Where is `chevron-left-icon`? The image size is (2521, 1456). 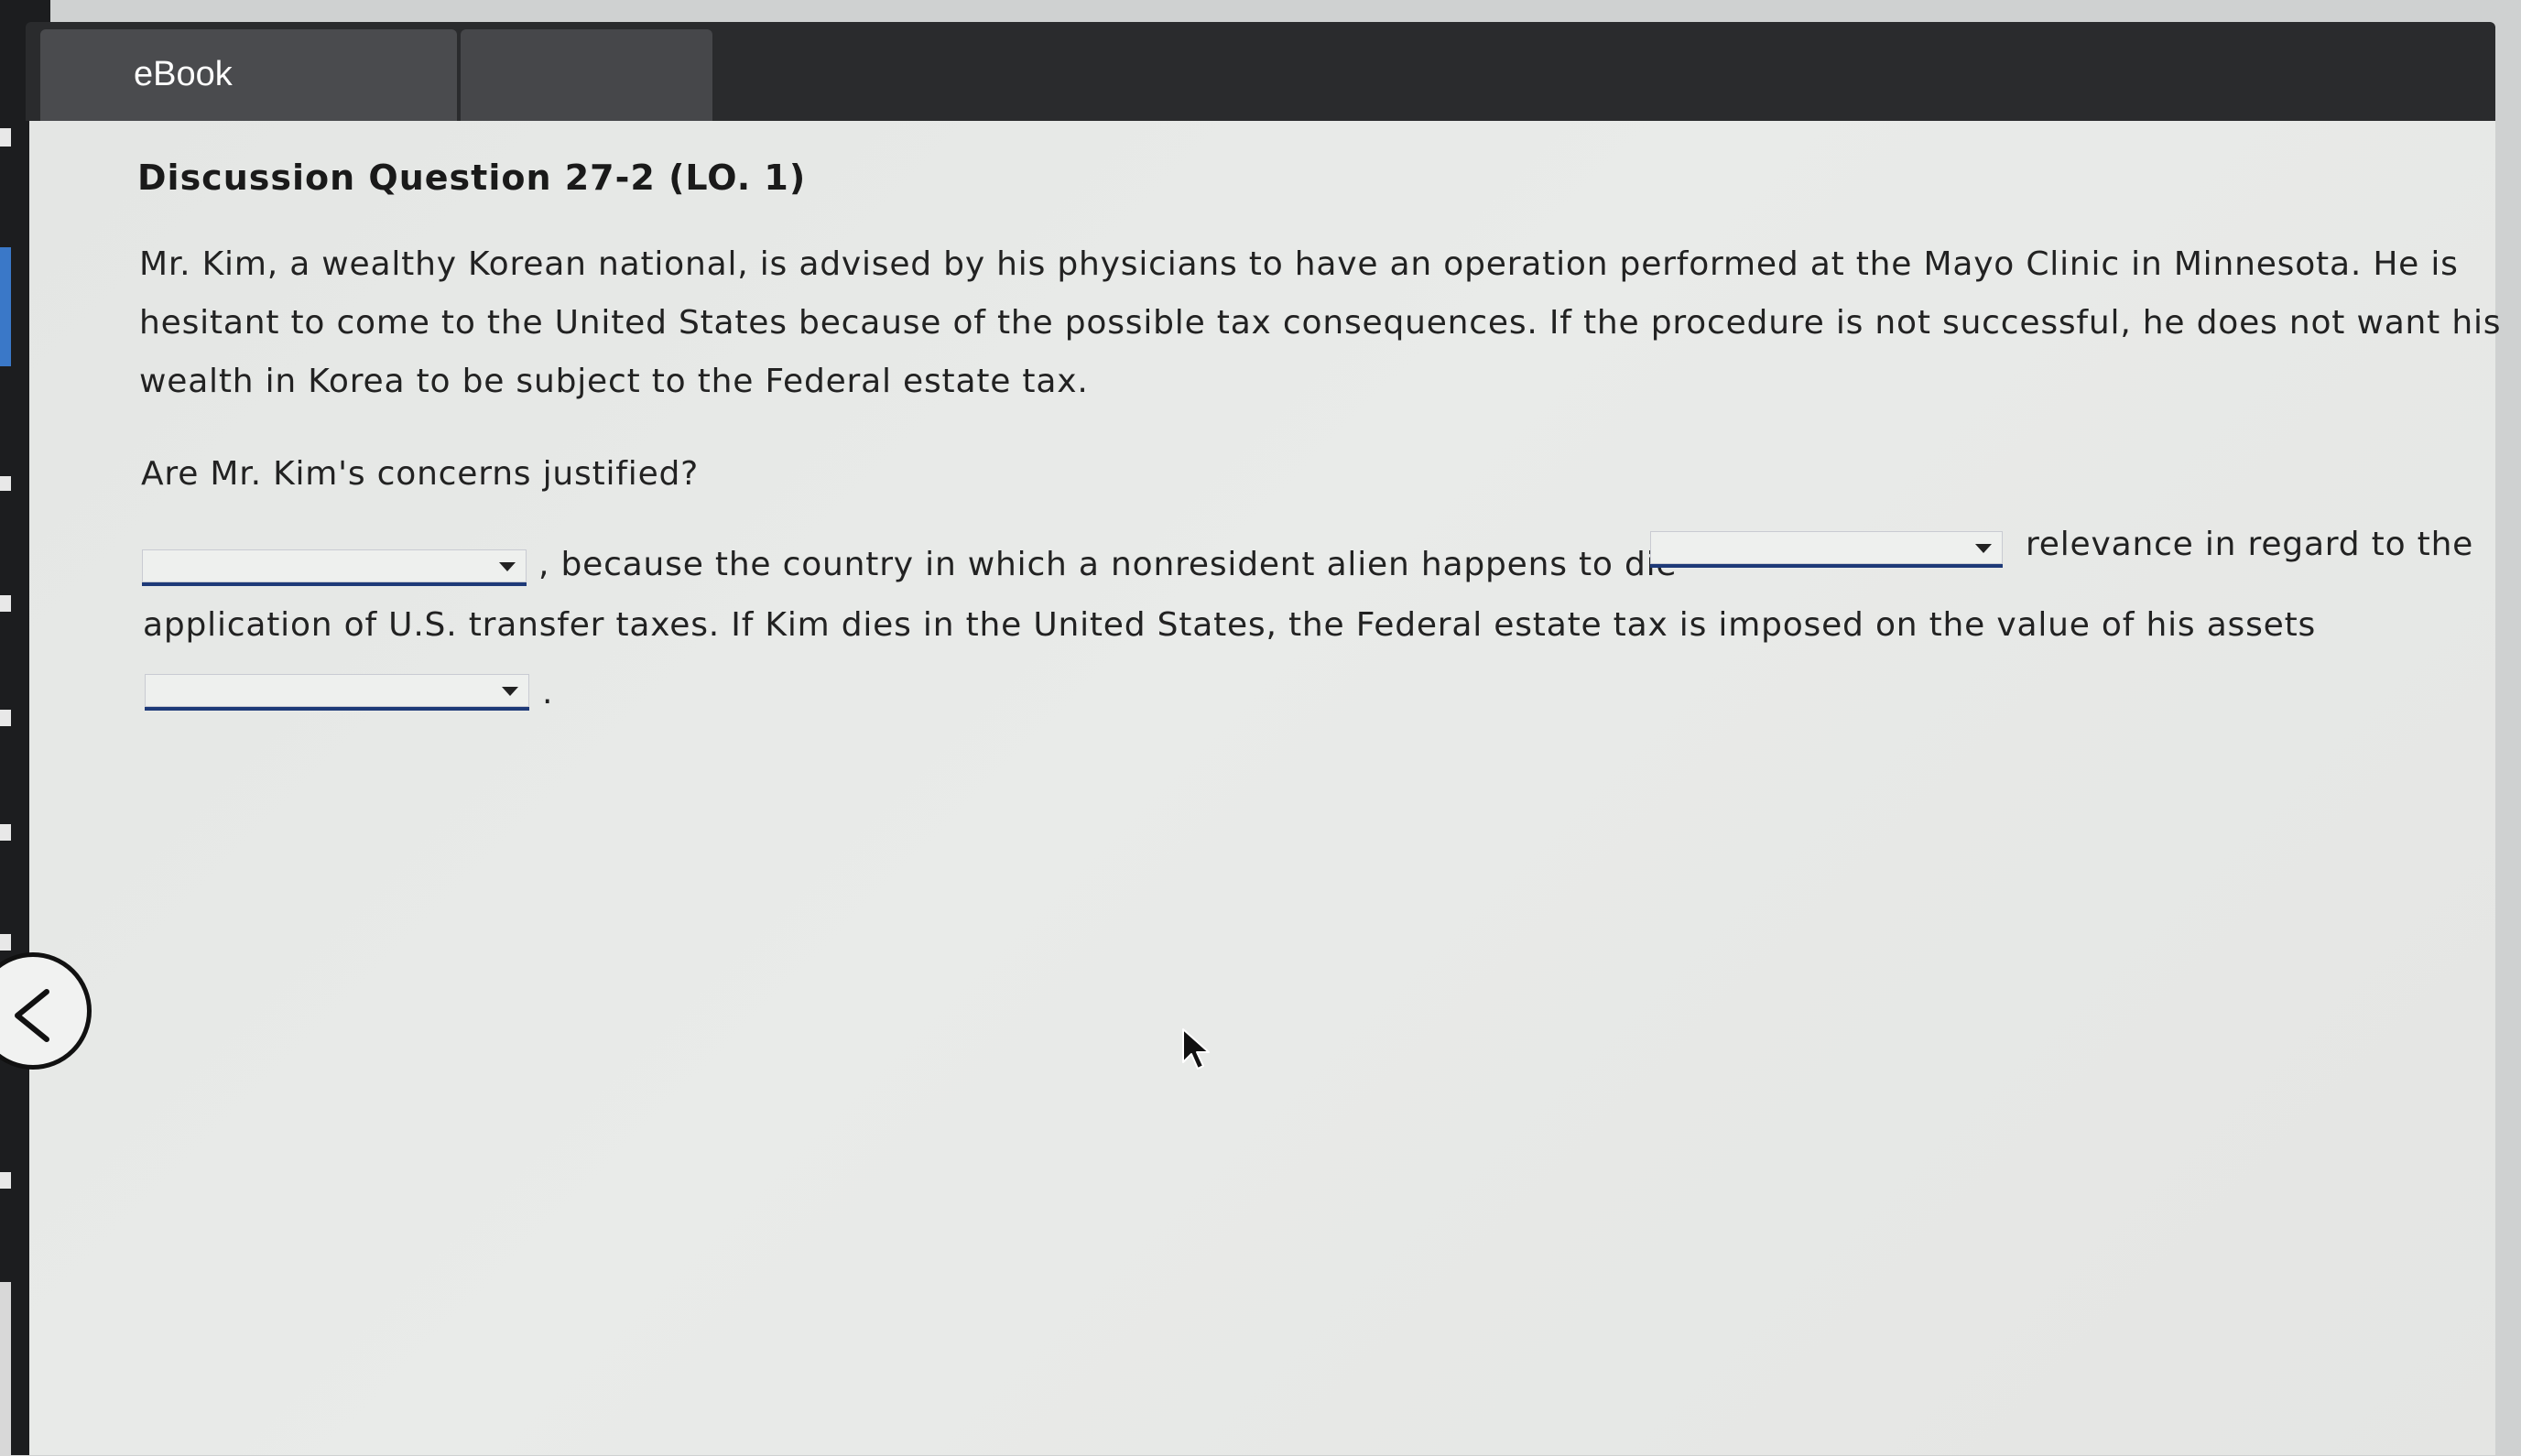 chevron-left-icon is located at coordinates (32, 1015).